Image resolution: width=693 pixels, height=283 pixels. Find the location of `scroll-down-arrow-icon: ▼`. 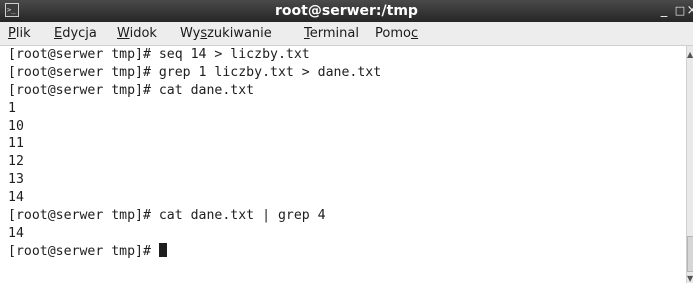

scroll-down-arrow-icon: ▼ is located at coordinates (690, 278).